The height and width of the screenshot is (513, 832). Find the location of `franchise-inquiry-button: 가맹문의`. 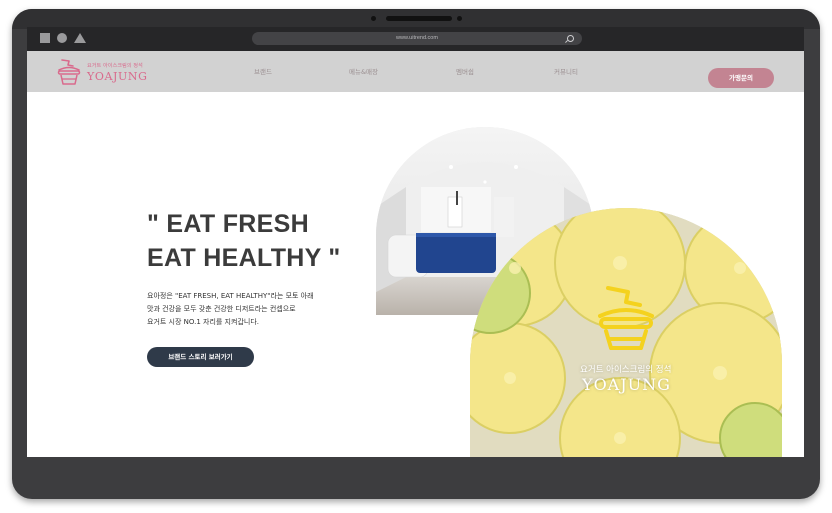

franchise-inquiry-button: 가맹문의 is located at coordinates (741, 78).